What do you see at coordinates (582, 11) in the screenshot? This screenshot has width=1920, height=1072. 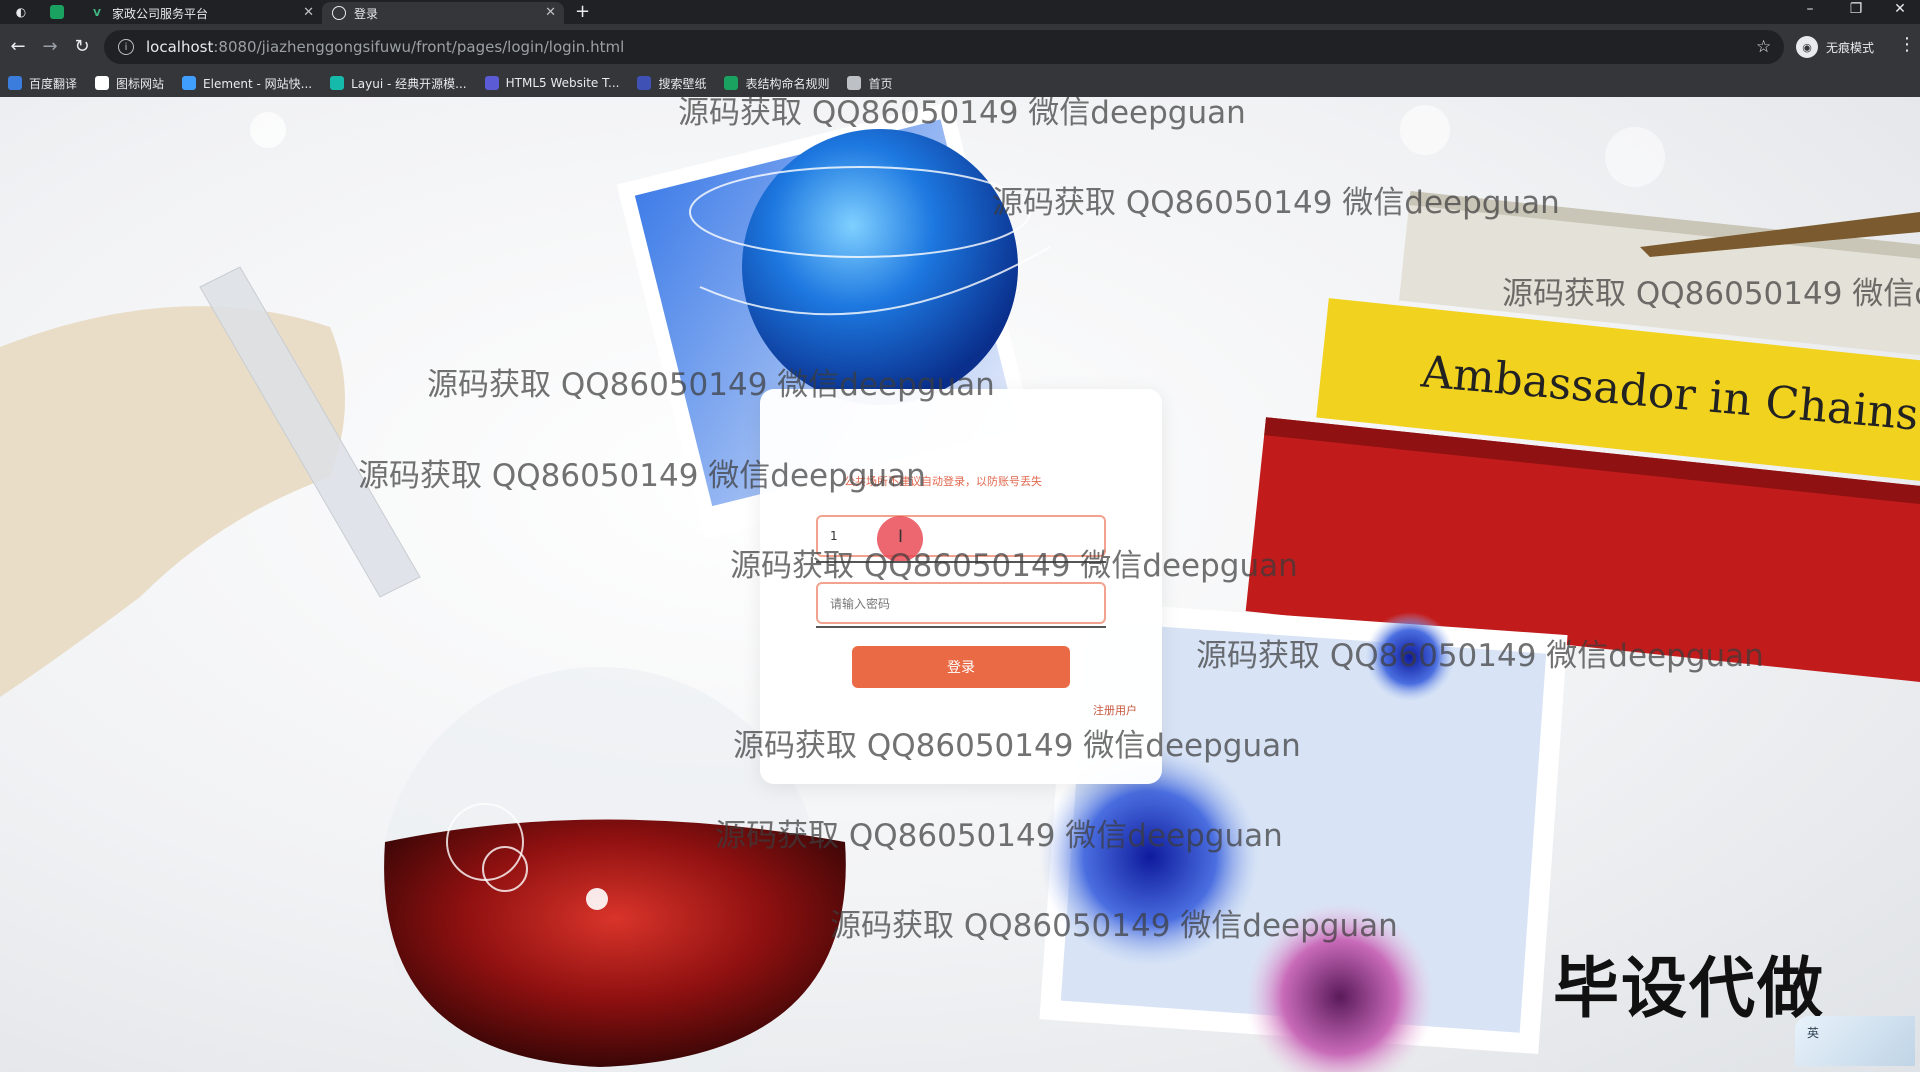 I see `new-tab-button: +` at bounding box center [582, 11].